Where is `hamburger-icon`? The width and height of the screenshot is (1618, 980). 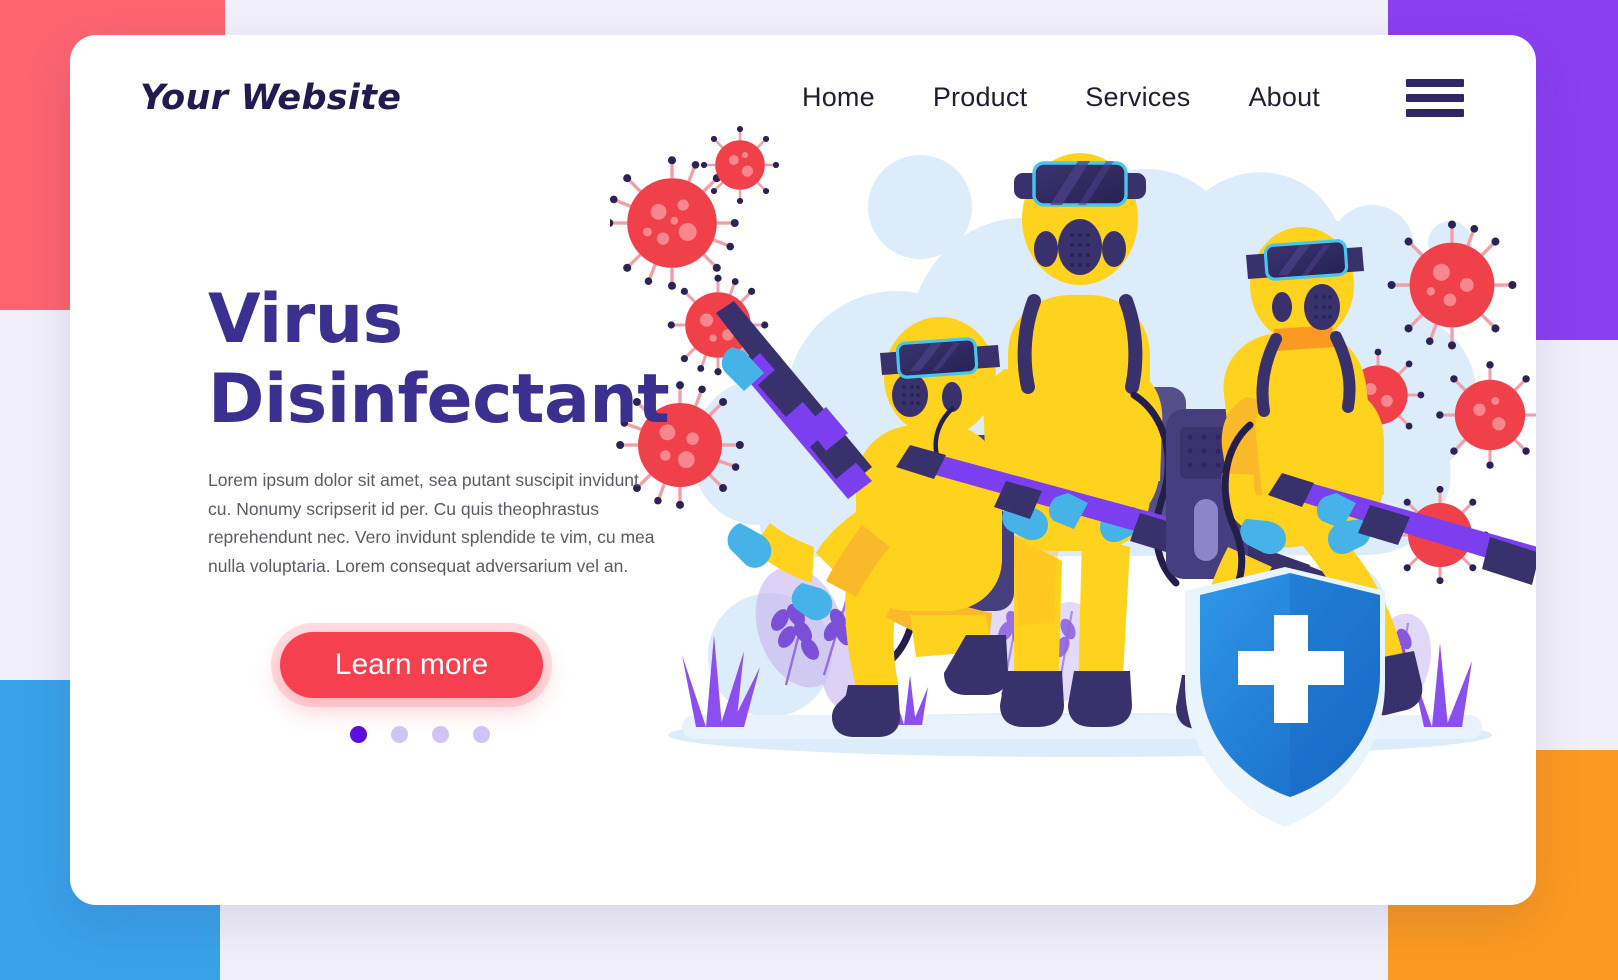 hamburger-icon is located at coordinates (1435, 97).